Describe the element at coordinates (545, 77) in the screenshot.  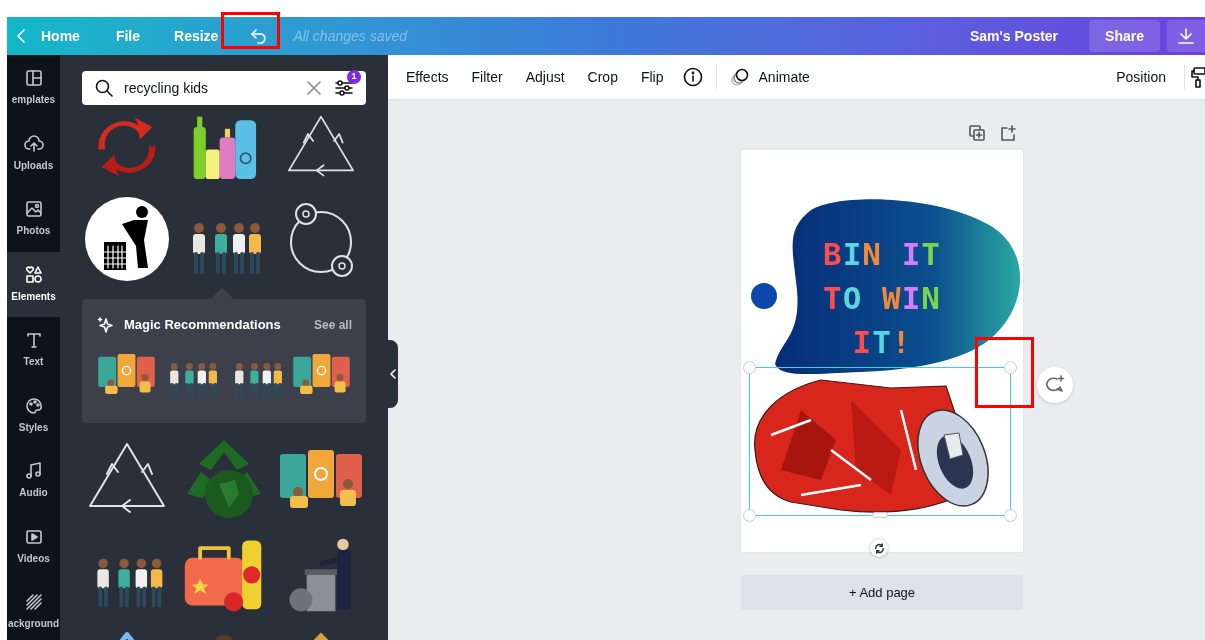
I see `toolbar-button: Adjust` at that location.